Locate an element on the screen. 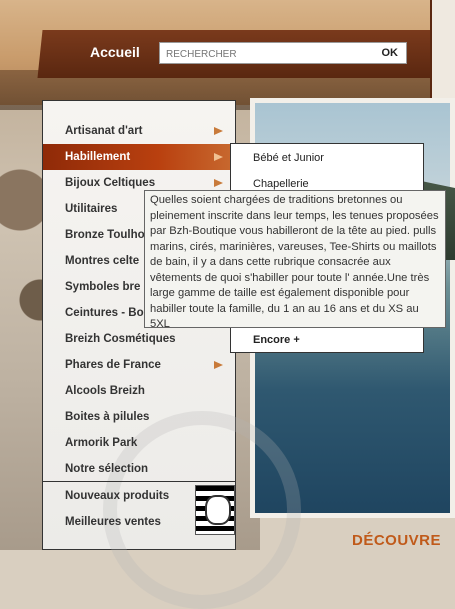 The height and width of the screenshot is (609, 455). menu-item-label: Symboles bre is located at coordinates (103, 287).